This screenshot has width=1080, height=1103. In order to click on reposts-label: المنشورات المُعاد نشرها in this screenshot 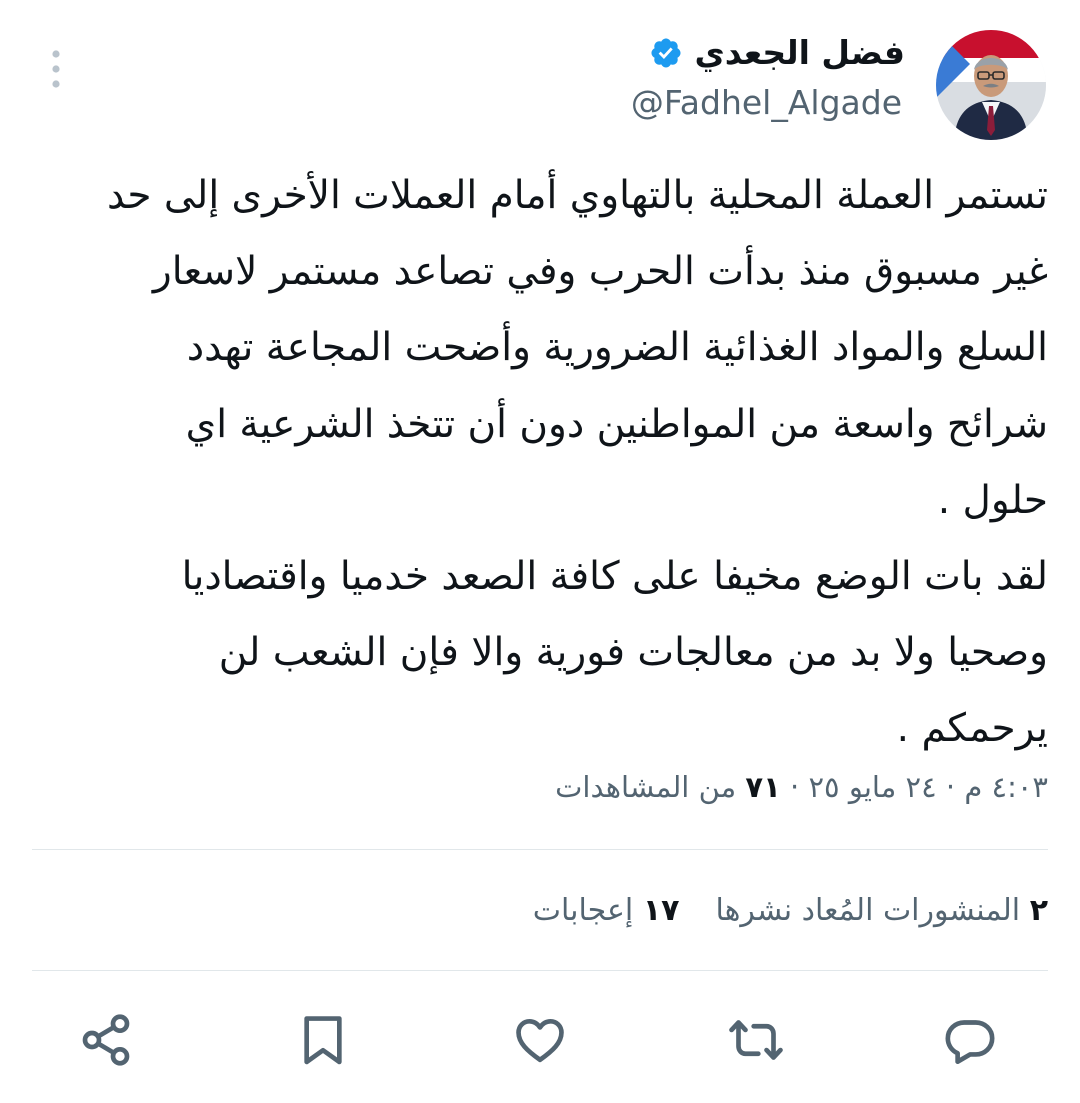, I will do `click(868, 910)`.